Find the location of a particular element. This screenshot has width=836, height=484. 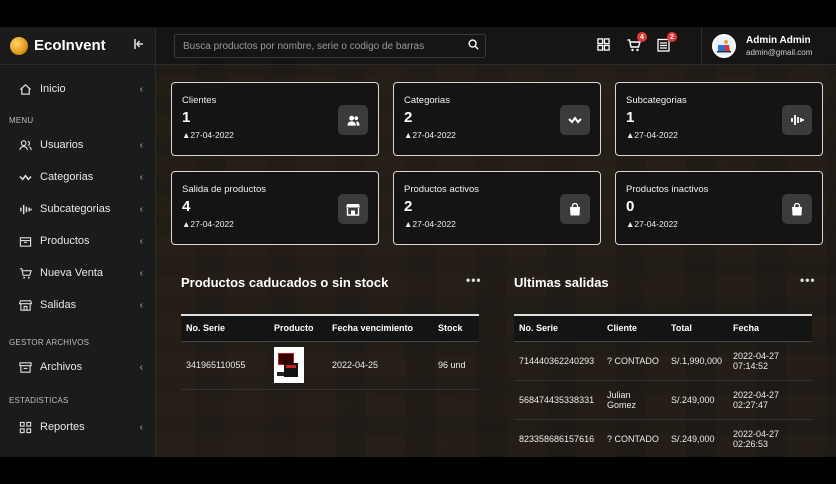

sidebar-item-label: Categorias is located at coordinates (67, 177).